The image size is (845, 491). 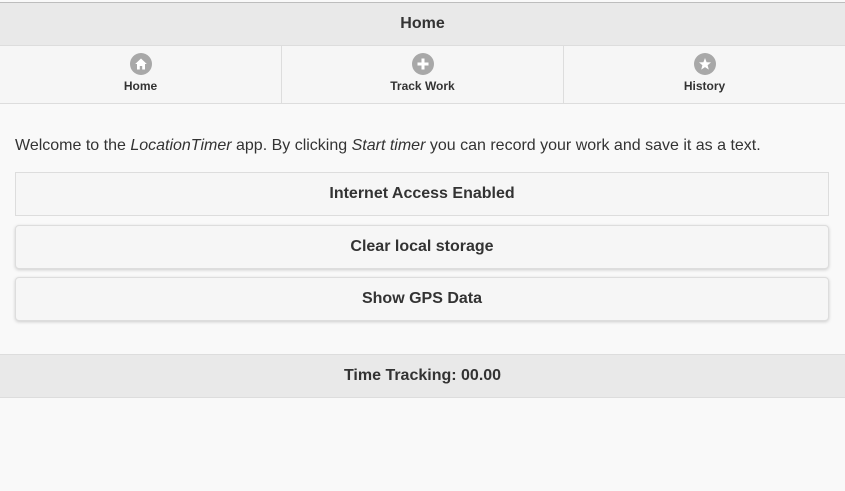 I want to click on page-title: Home, so click(x=422, y=23).